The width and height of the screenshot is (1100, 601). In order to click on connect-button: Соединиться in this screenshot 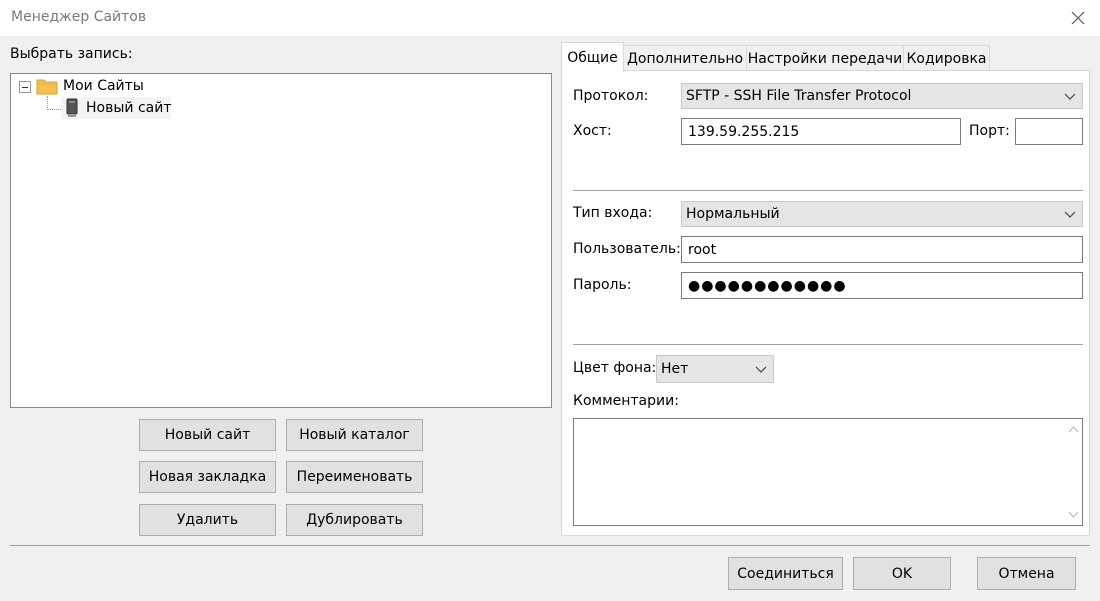, I will do `click(785, 573)`.